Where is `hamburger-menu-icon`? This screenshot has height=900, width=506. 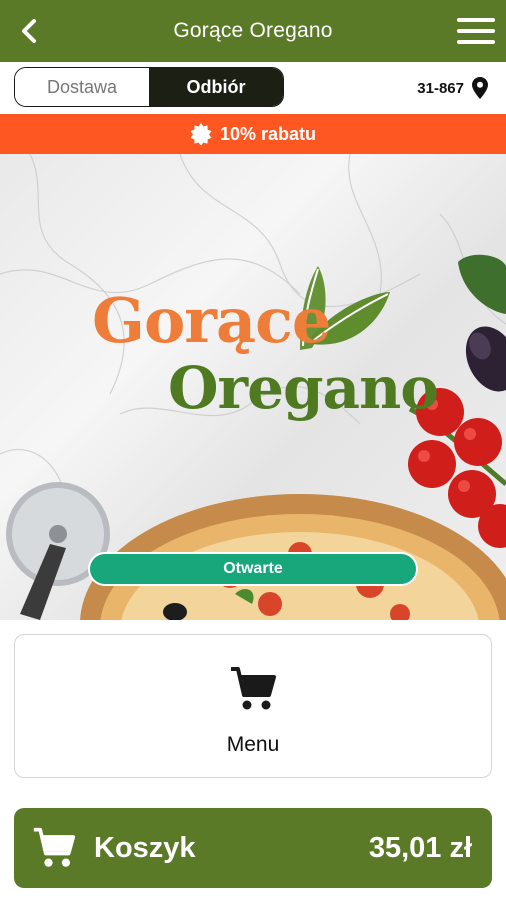
hamburger-menu-icon is located at coordinates (476, 31).